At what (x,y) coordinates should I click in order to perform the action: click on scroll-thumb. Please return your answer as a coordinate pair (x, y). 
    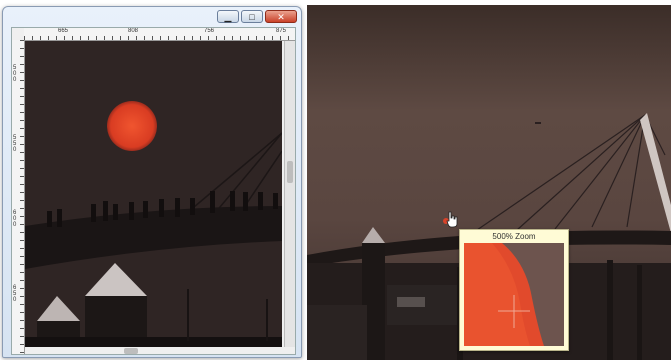
    Looking at the image, I should click on (290, 172).